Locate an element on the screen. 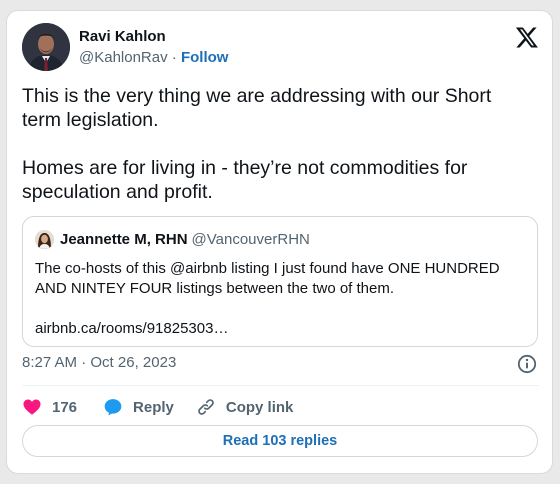  reply-button: Reply is located at coordinates (138, 407).